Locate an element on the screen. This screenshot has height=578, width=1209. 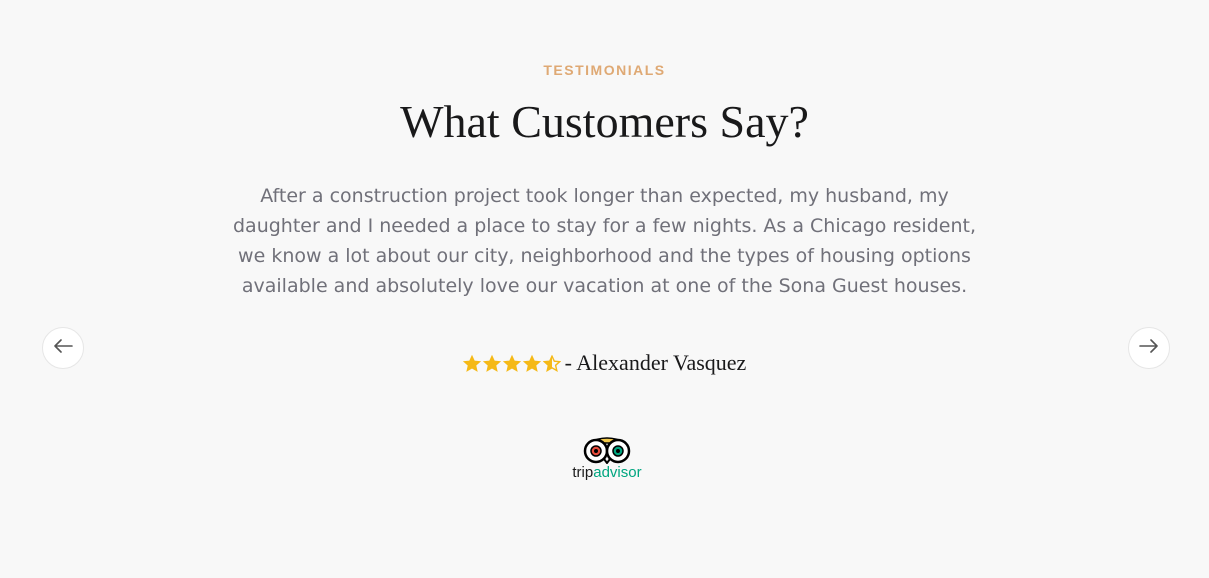
tripadvisor-owl-icon is located at coordinates (607, 450).